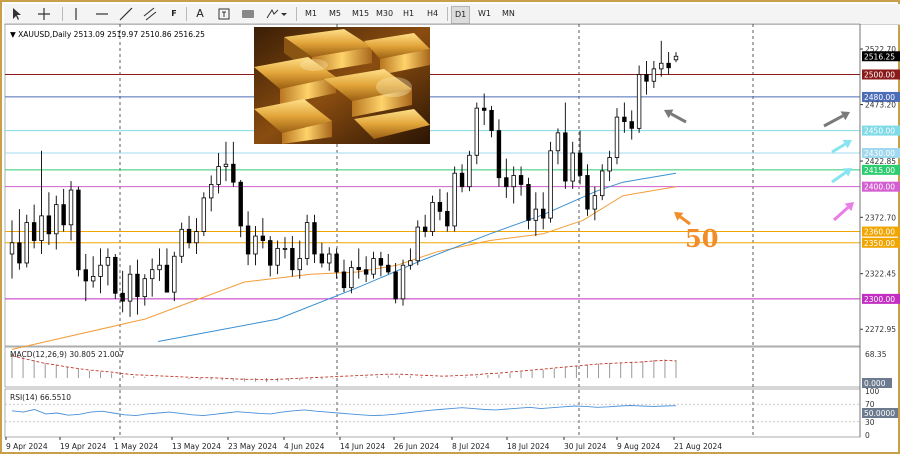  Describe the element at coordinates (638, 446) in the screenshot. I see `x-tick-label: 9 Aug 2024` at that location.